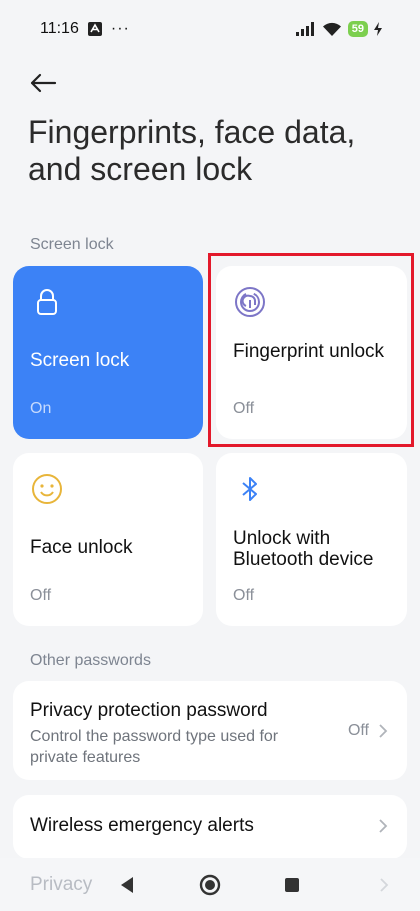 This screenshot has height=911, width=420. Describe the element at coordinates (304, 29) in the screenshot. I see `signal-icon` at that location.